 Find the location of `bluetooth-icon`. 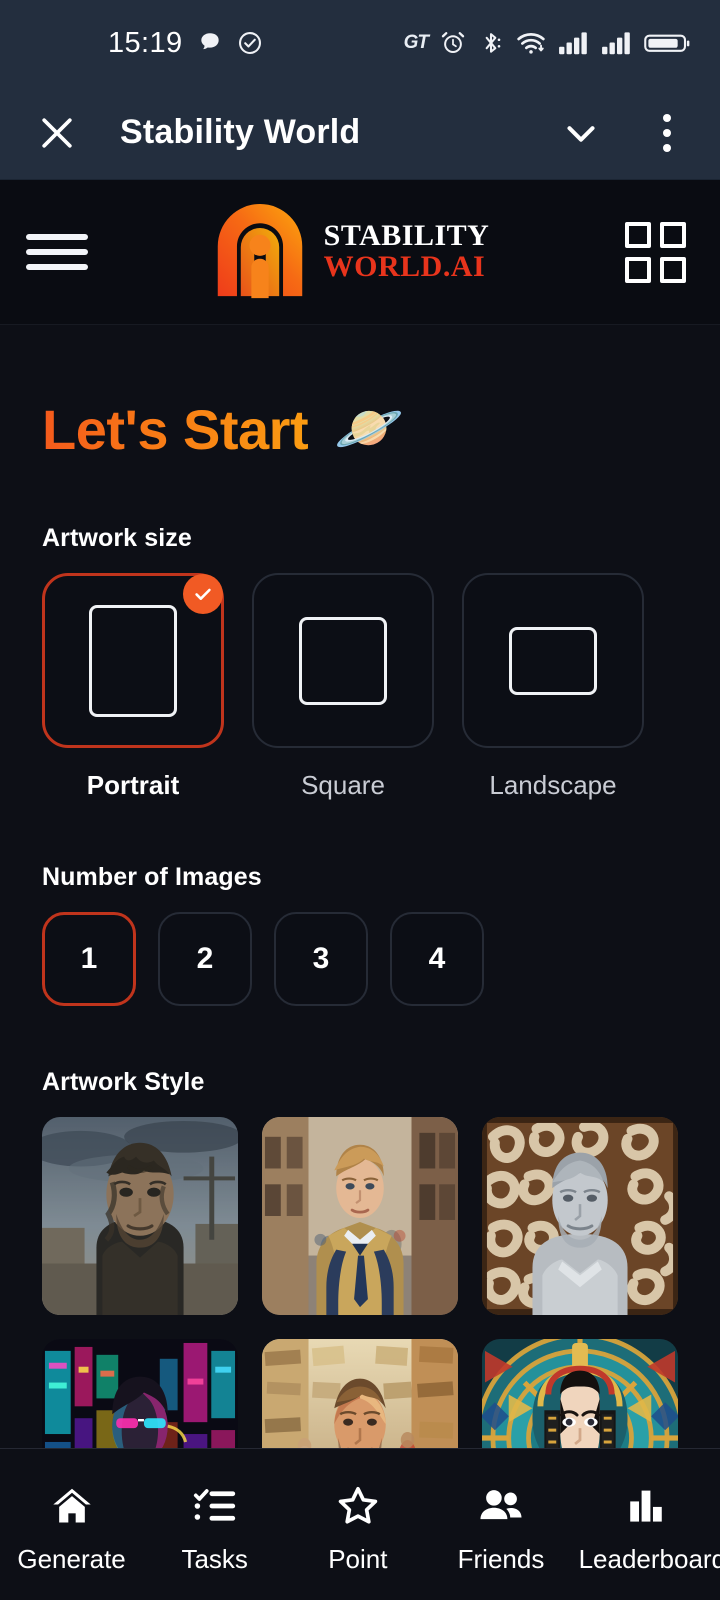

bluetooth-icon is located at coordinates (493, 43).